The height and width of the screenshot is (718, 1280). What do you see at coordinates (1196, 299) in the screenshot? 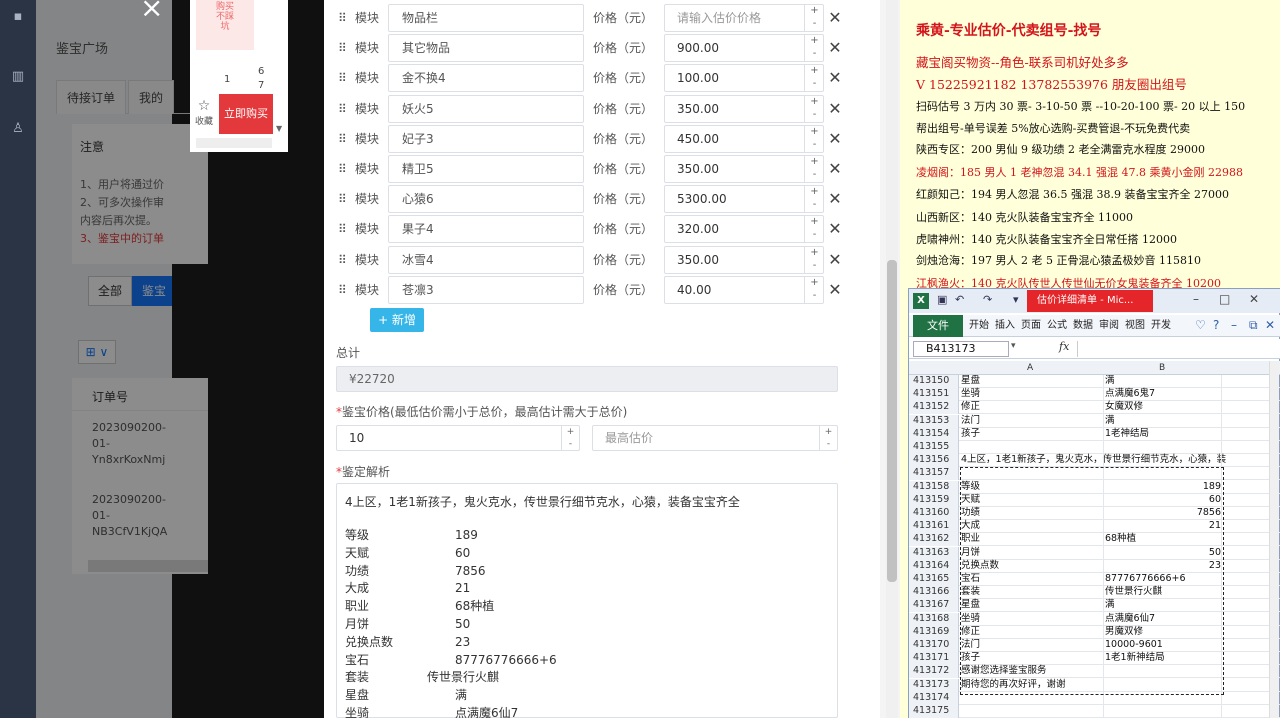
I see `minimize-icon: –` at bounding box center [1196, 299].